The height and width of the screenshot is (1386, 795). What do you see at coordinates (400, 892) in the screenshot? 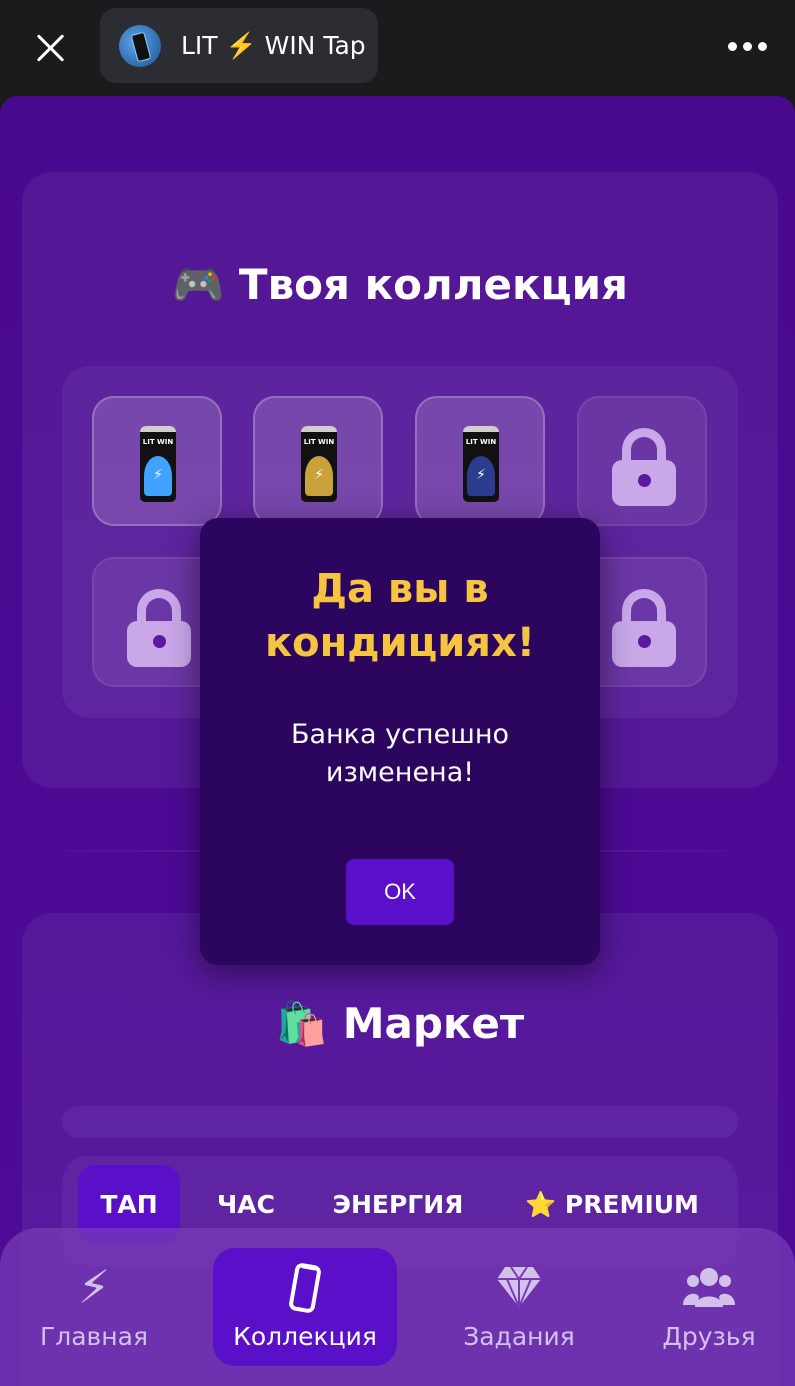
I see `ok-button: OK` at bounding box center [400, 892].